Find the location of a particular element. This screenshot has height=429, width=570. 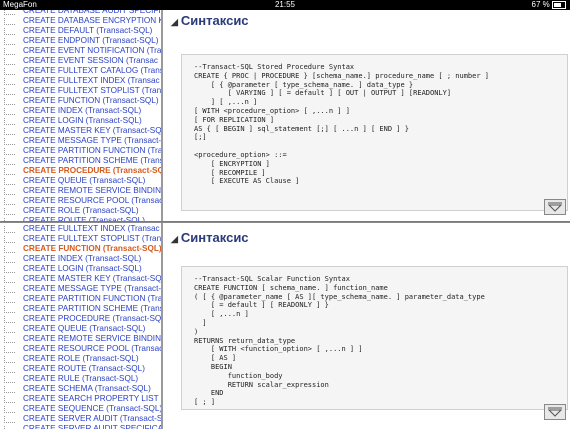

sidebar-item: CREATE SEQUENCE (Transact-SQL) is located at coordinates (81, 409).